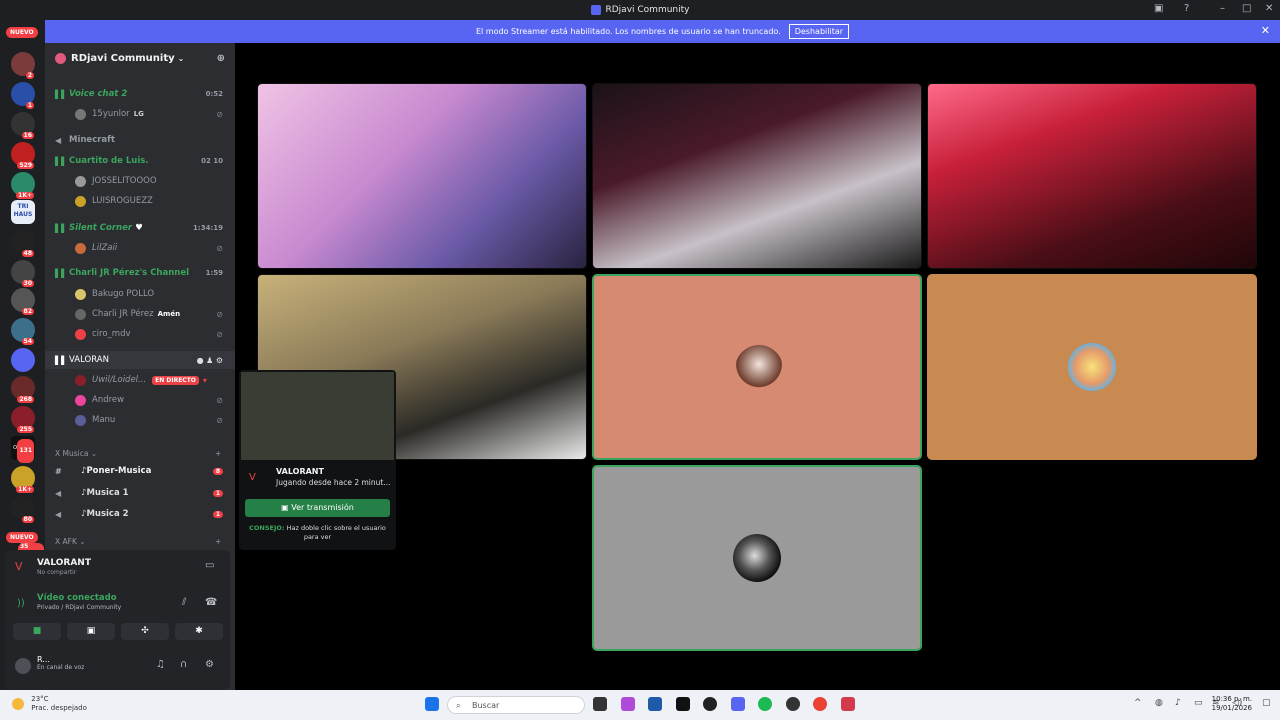  Describe the element at coordinates (710, 704) in the screenshot. I see `app-icon` at that location.